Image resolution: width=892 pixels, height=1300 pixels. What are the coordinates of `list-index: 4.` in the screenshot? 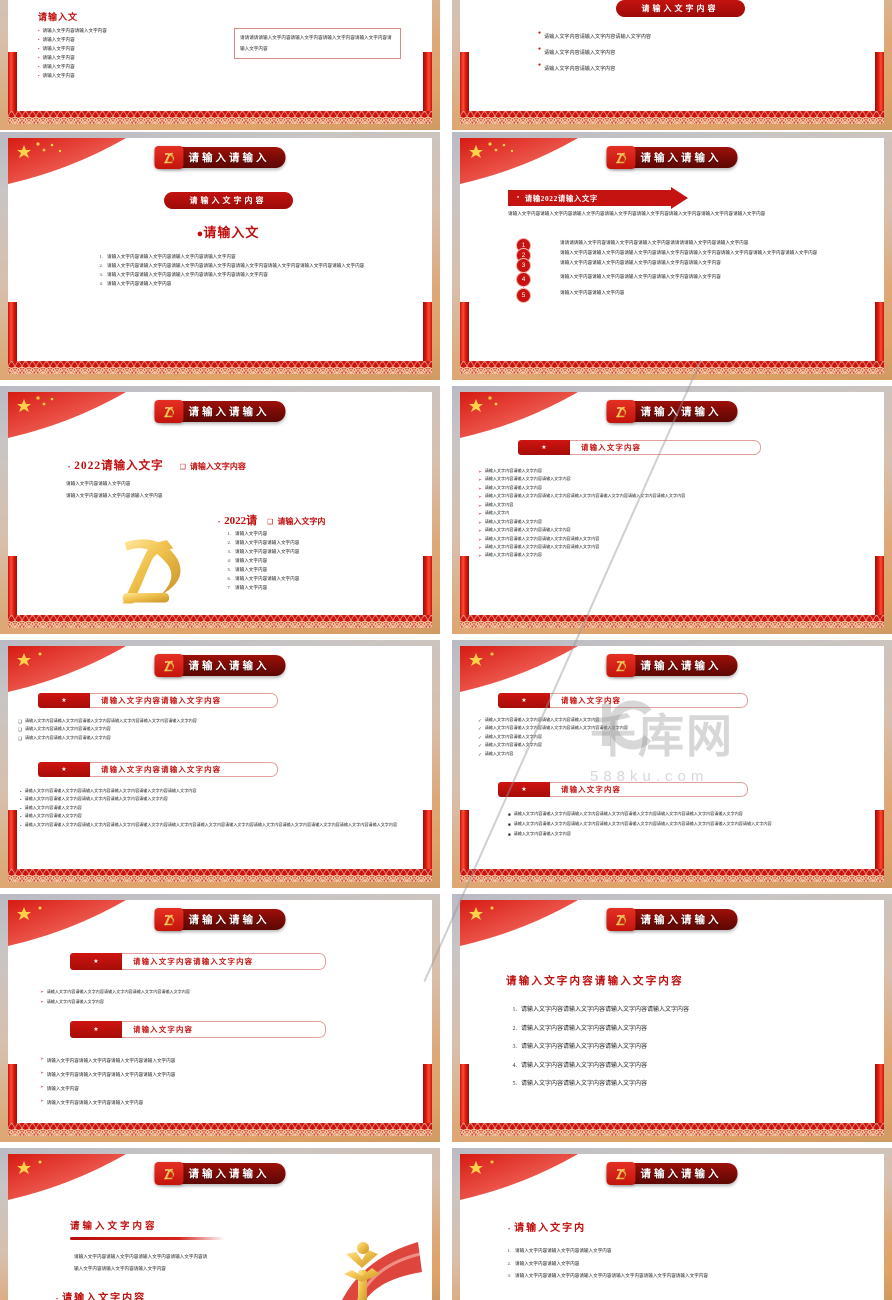 It's located at (229, 561).